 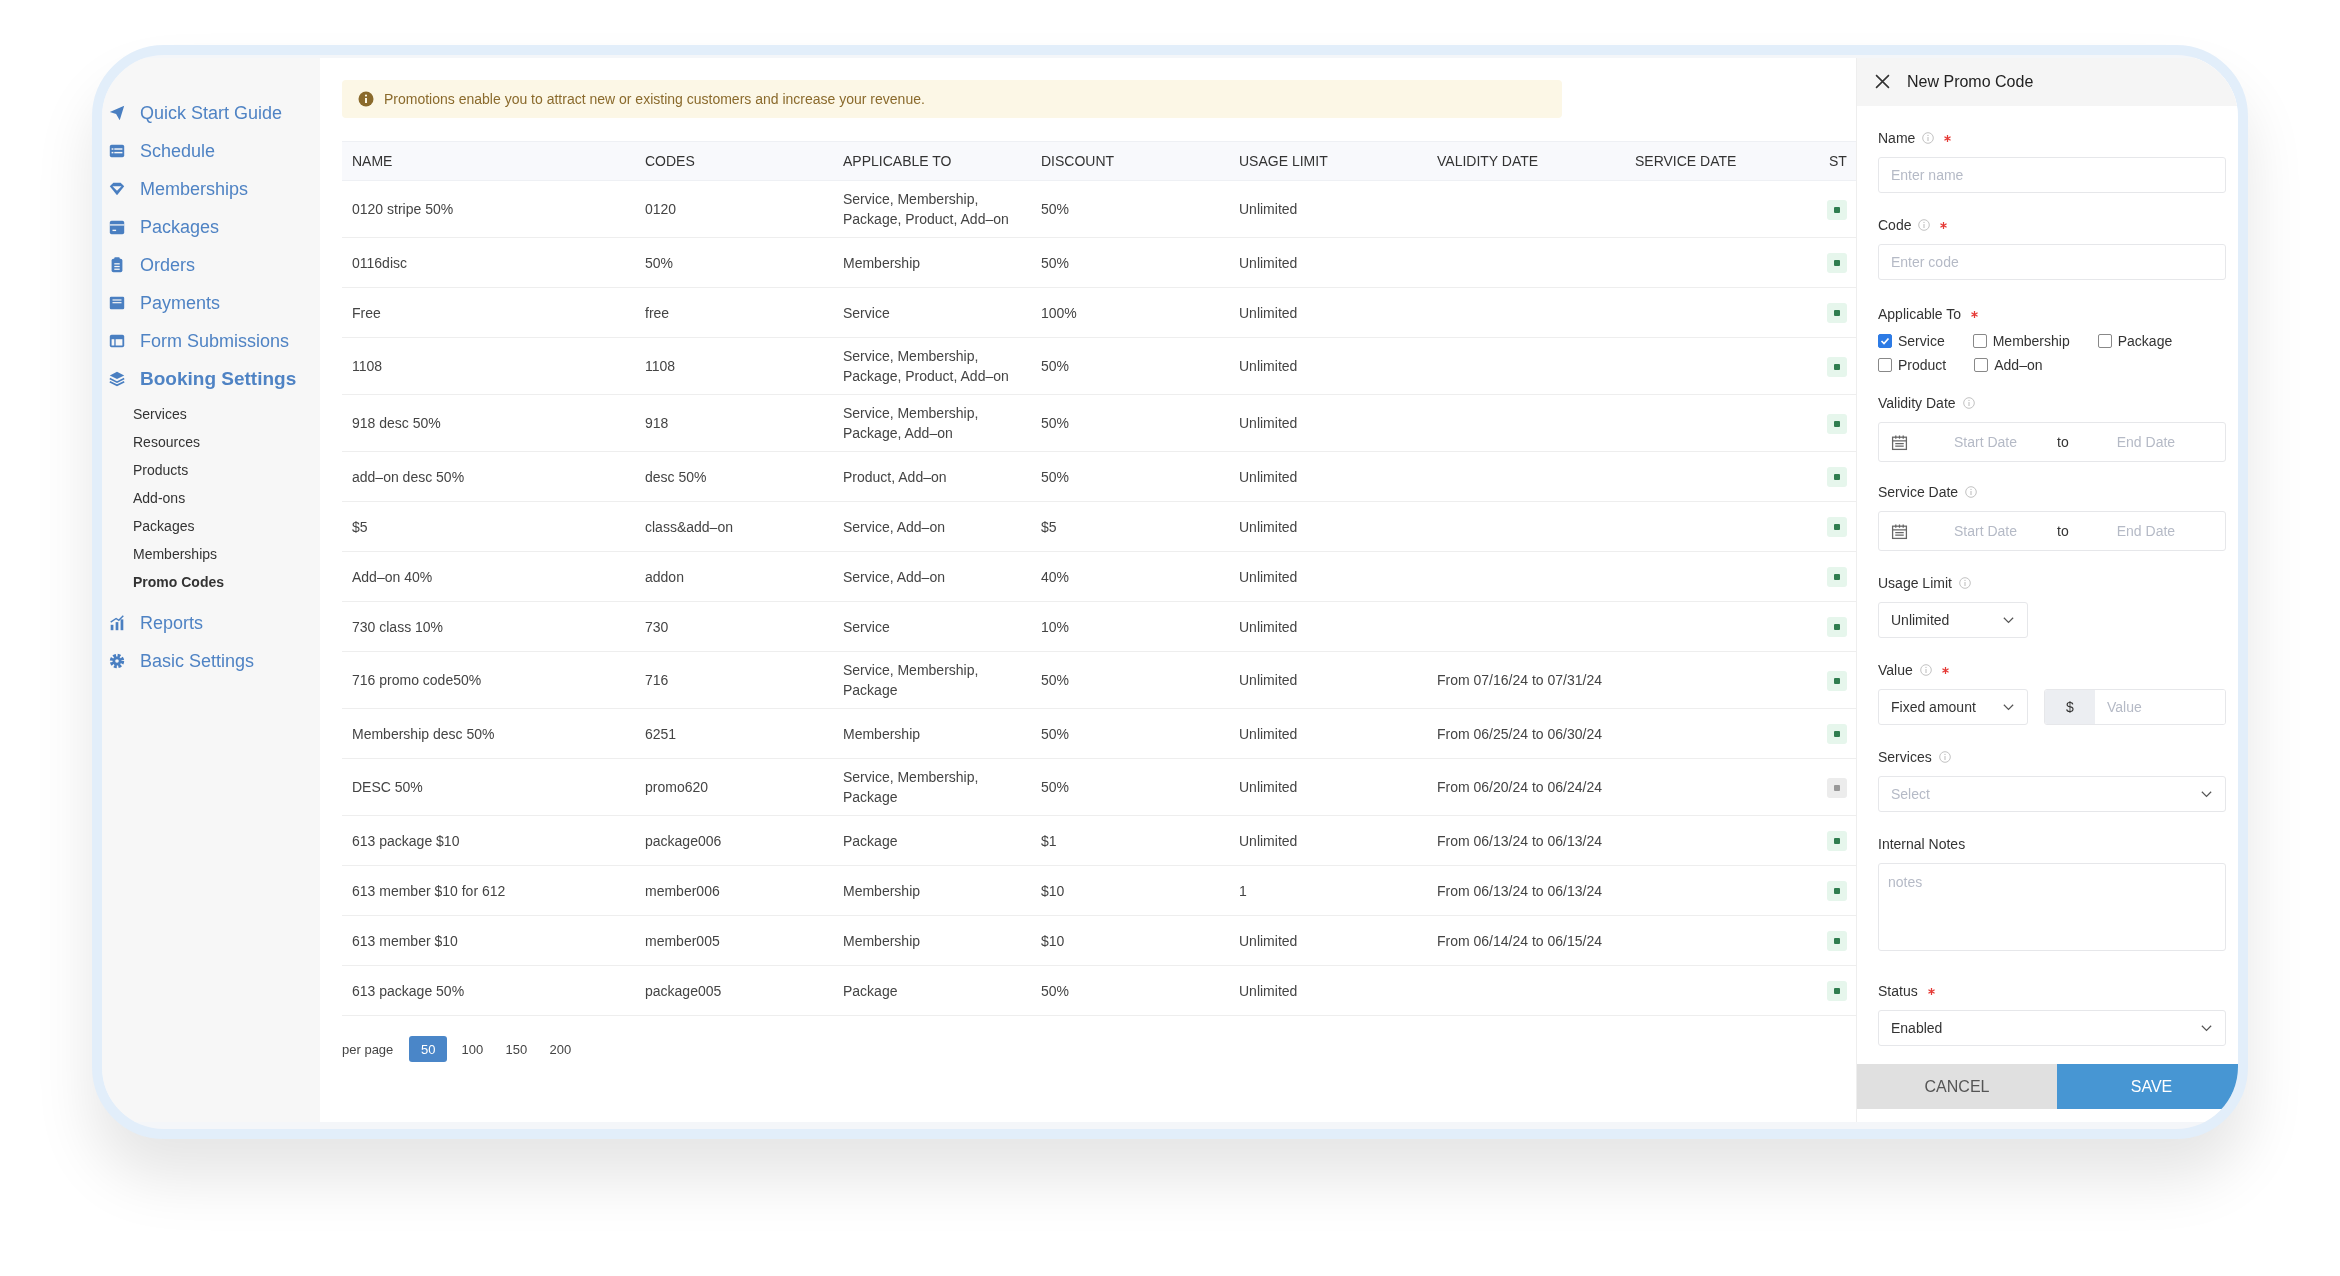 What do you see at coordinates (488, 680) in the screenshot?
I see `table-cell: 716 promo code50%` at bounding box center [488, 680].